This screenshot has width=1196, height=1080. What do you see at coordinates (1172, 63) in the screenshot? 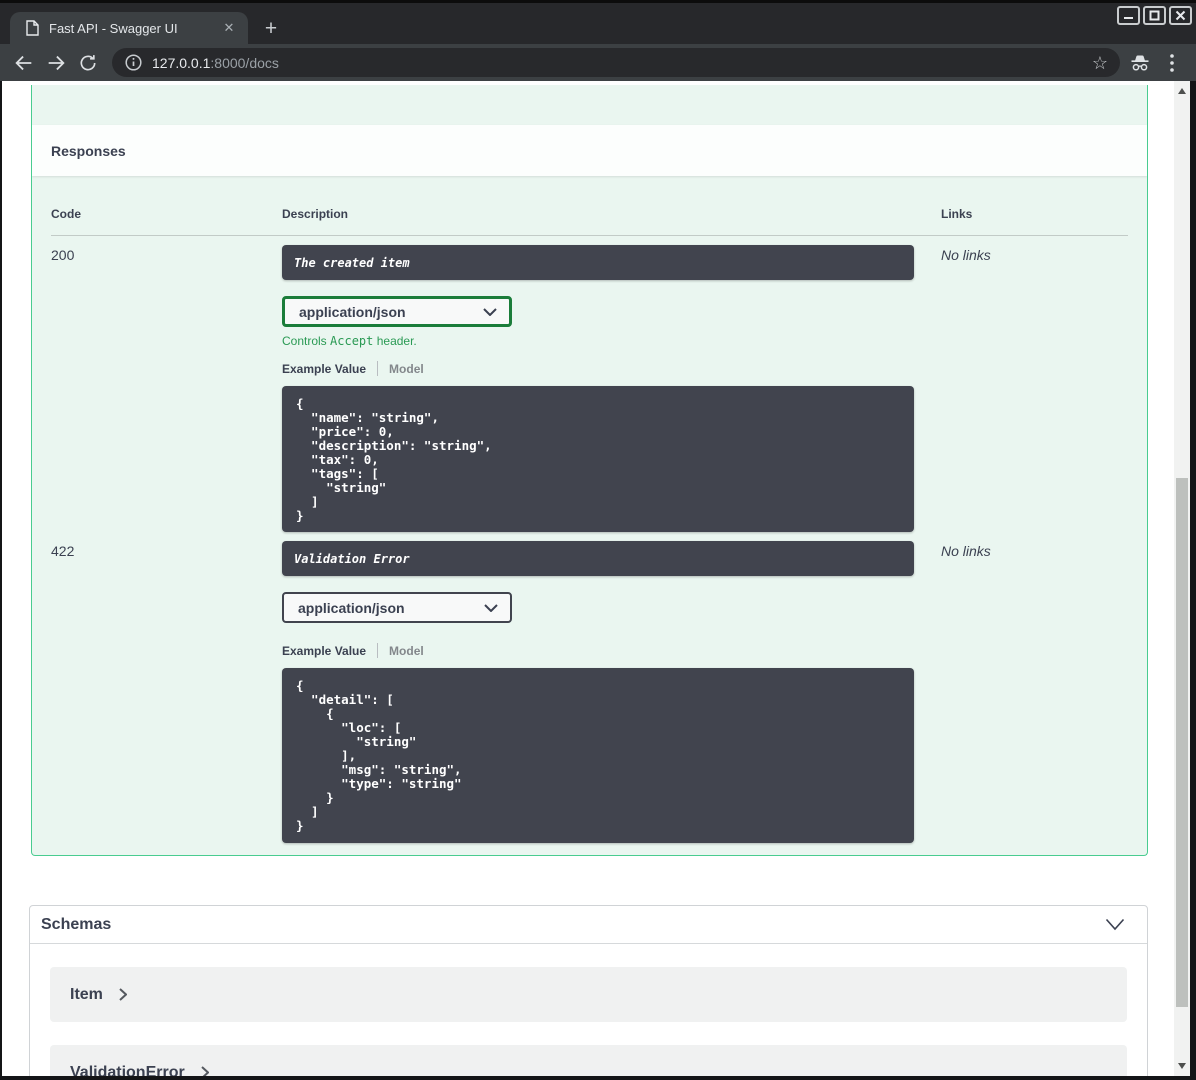
I see `browser-menu-icon` at bounding box center [1172, 63].